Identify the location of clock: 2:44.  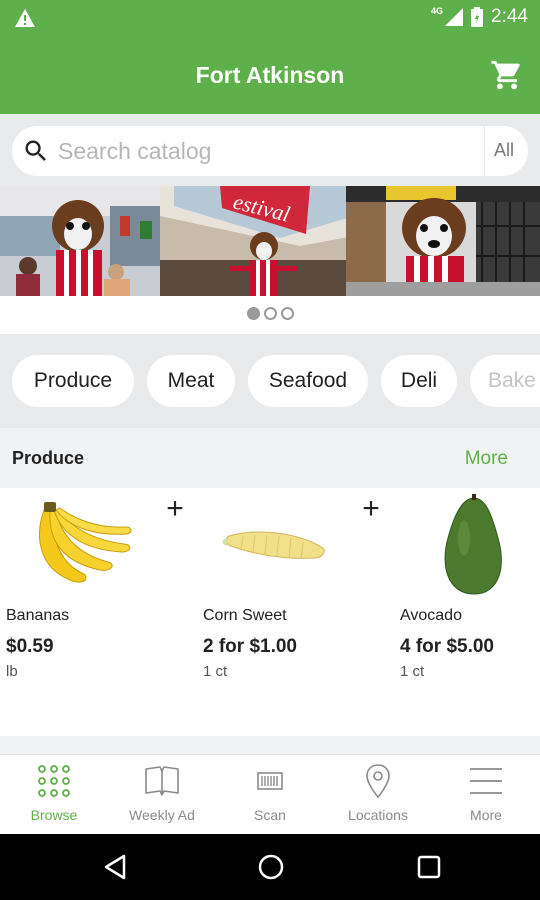
(509, 16).